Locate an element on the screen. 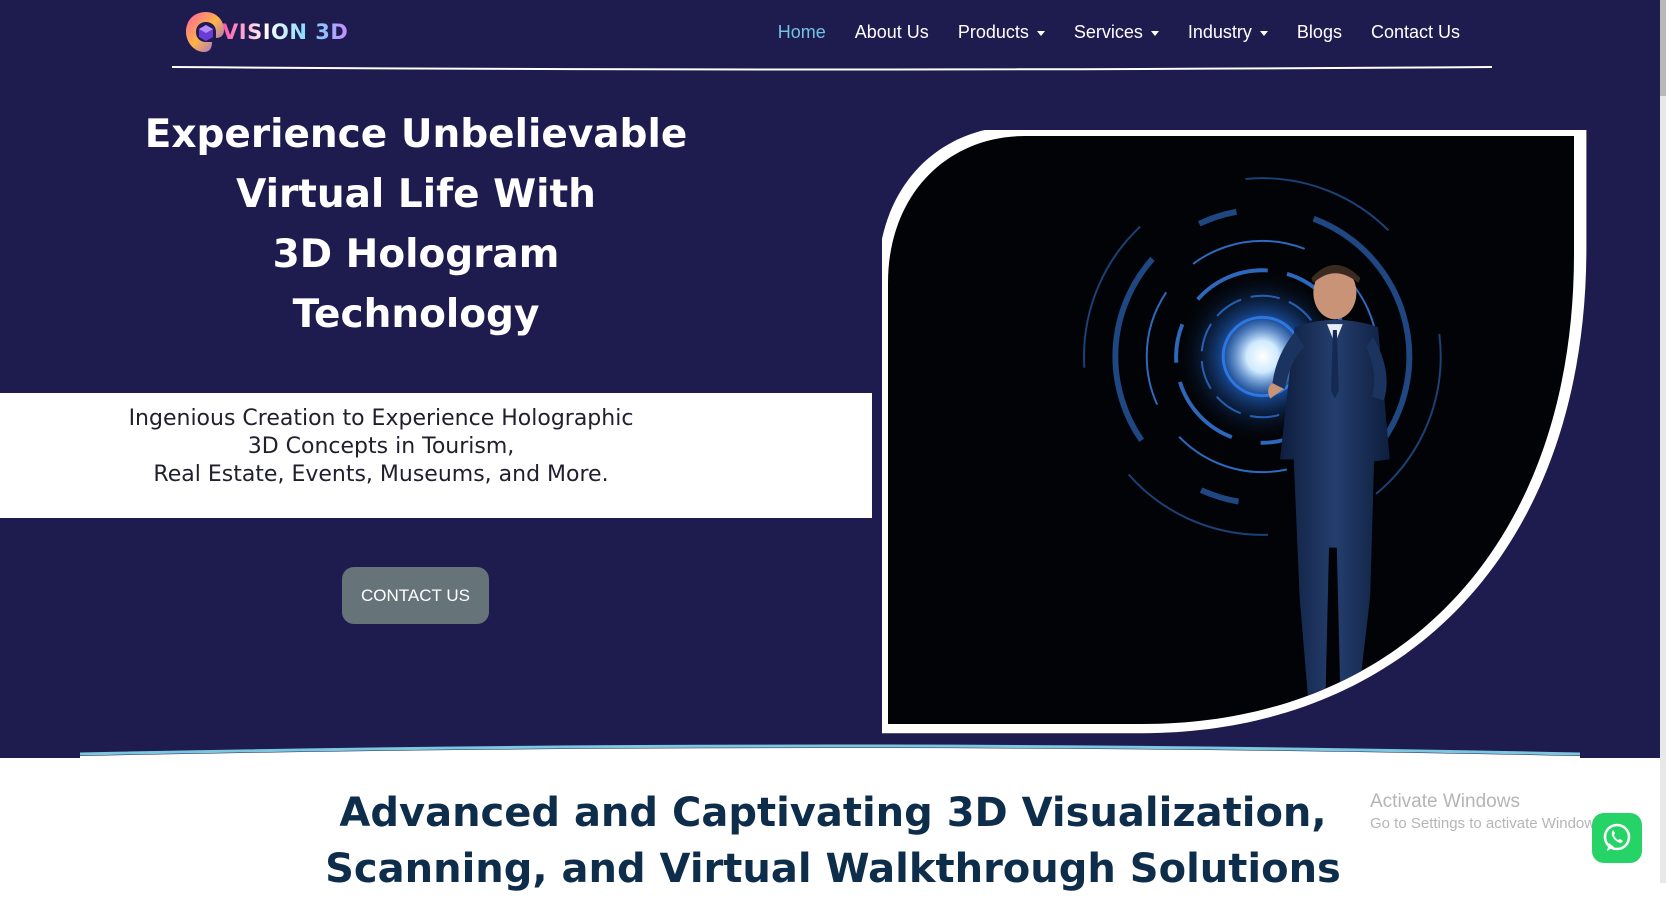 Image resolution: width=1666 pixels, height=897 pixels. nav-item-label: Blogs is located at coordinates (1319, 31).